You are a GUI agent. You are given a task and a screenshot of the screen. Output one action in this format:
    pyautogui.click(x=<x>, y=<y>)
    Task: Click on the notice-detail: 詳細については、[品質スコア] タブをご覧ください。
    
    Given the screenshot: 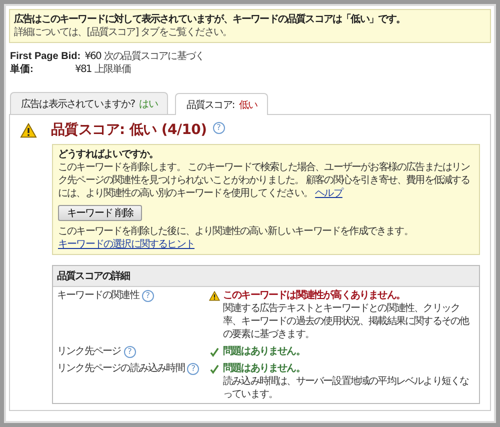 What is the action you would take?
    pyautogui.click(x=123, y=32)
    